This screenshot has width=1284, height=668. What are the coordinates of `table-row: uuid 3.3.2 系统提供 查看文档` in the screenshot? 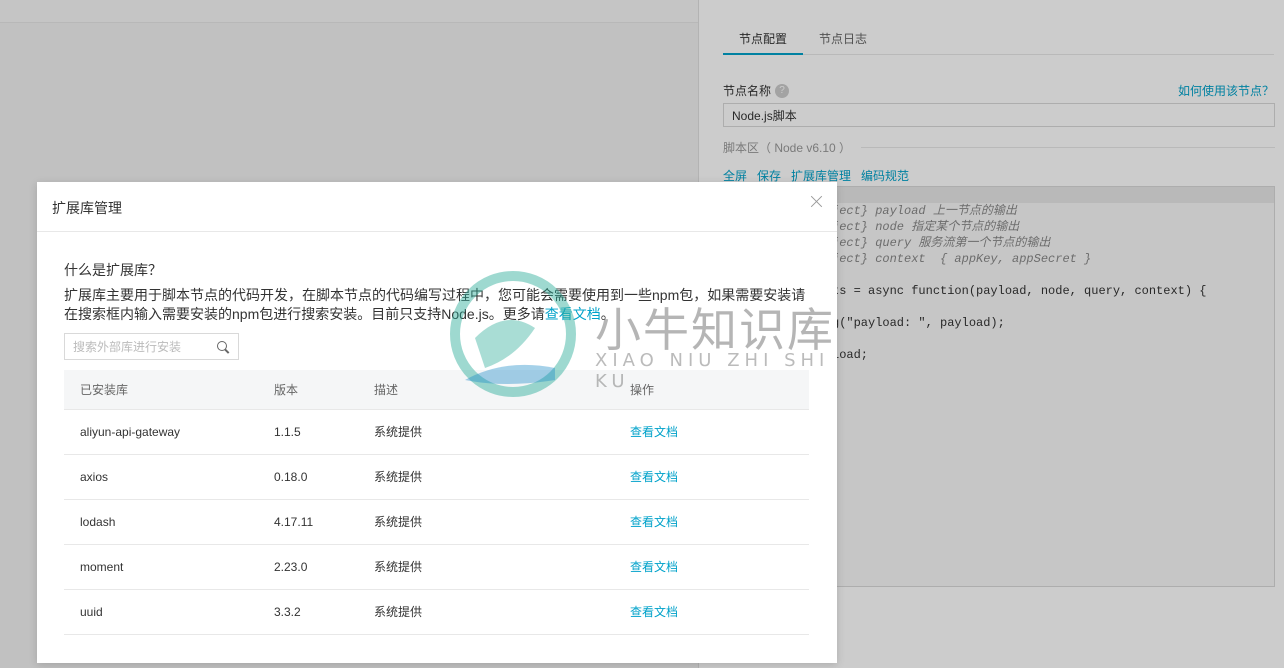 It's located at (436, 612).